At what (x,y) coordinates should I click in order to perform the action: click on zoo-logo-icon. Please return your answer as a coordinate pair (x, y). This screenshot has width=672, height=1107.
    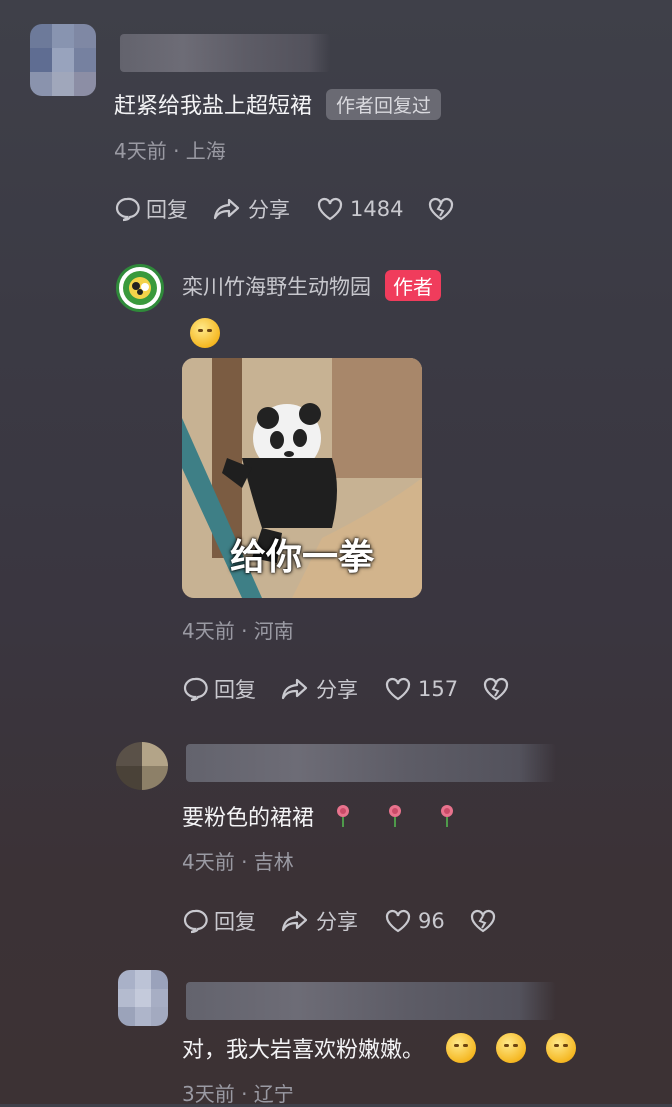
    Looking at the image, I should click on (140, 288).